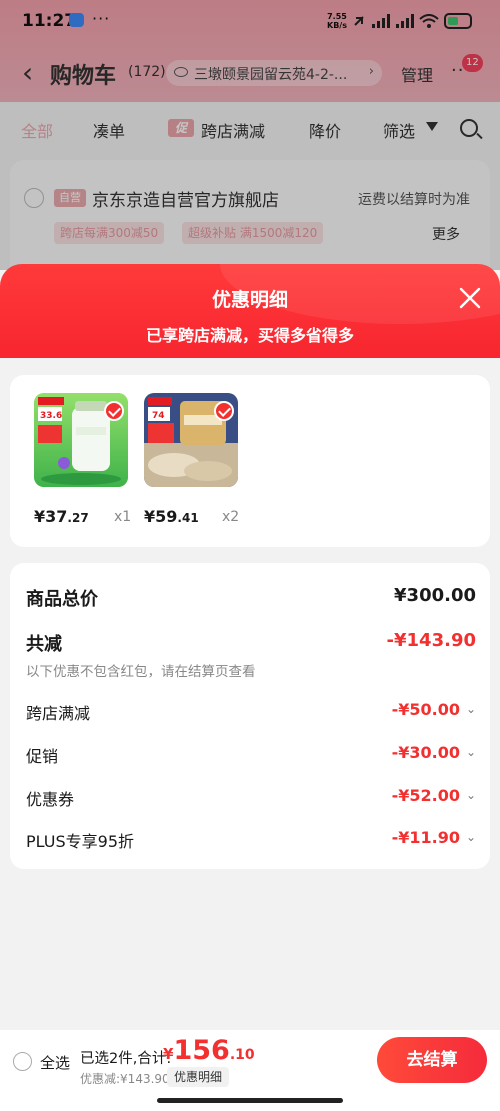  Describe the element at coordinates (123, 517) in the screenshot. I see `product-quantity: x1` at that location.